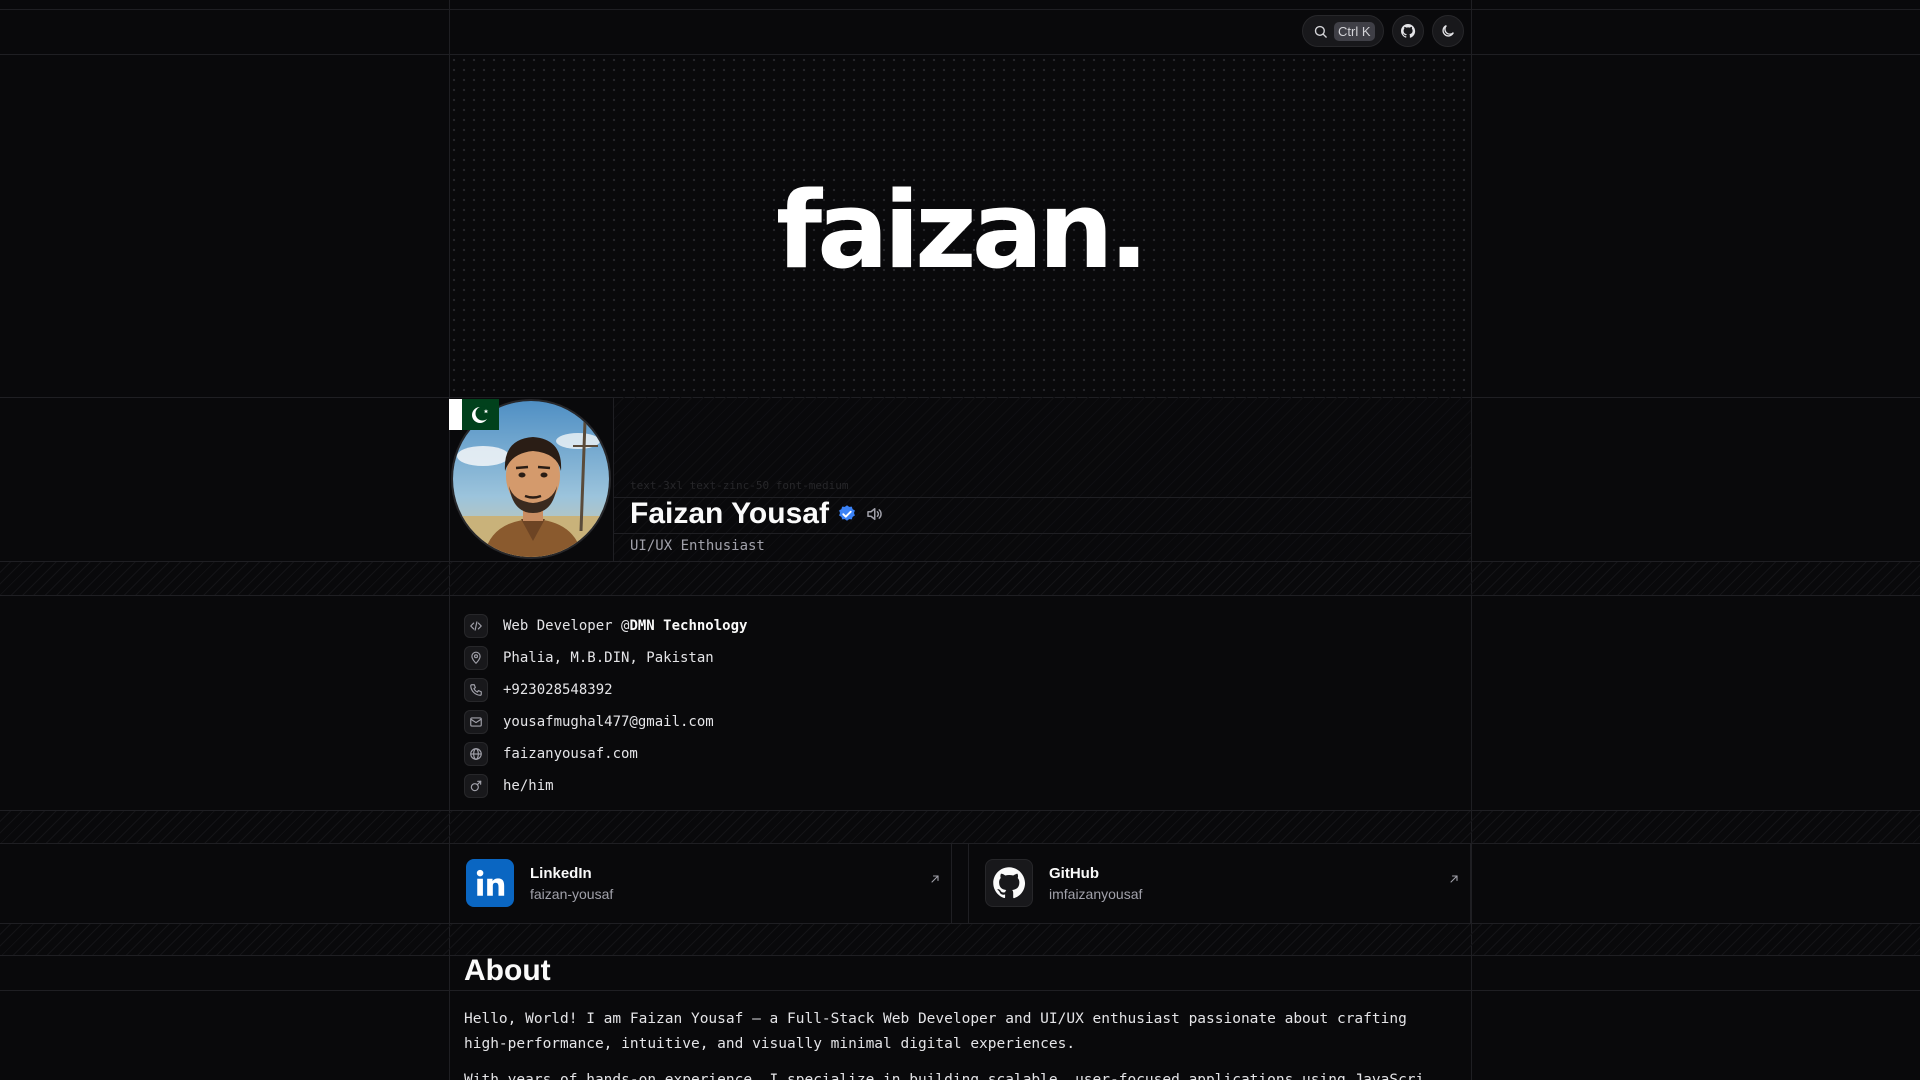 The height and width of the screenshot is (1080, 1920). What do you see at coordinates (558, 690) in the screenshot?
I see `phone-link: +923028548392` at bounding box center [558, 690].